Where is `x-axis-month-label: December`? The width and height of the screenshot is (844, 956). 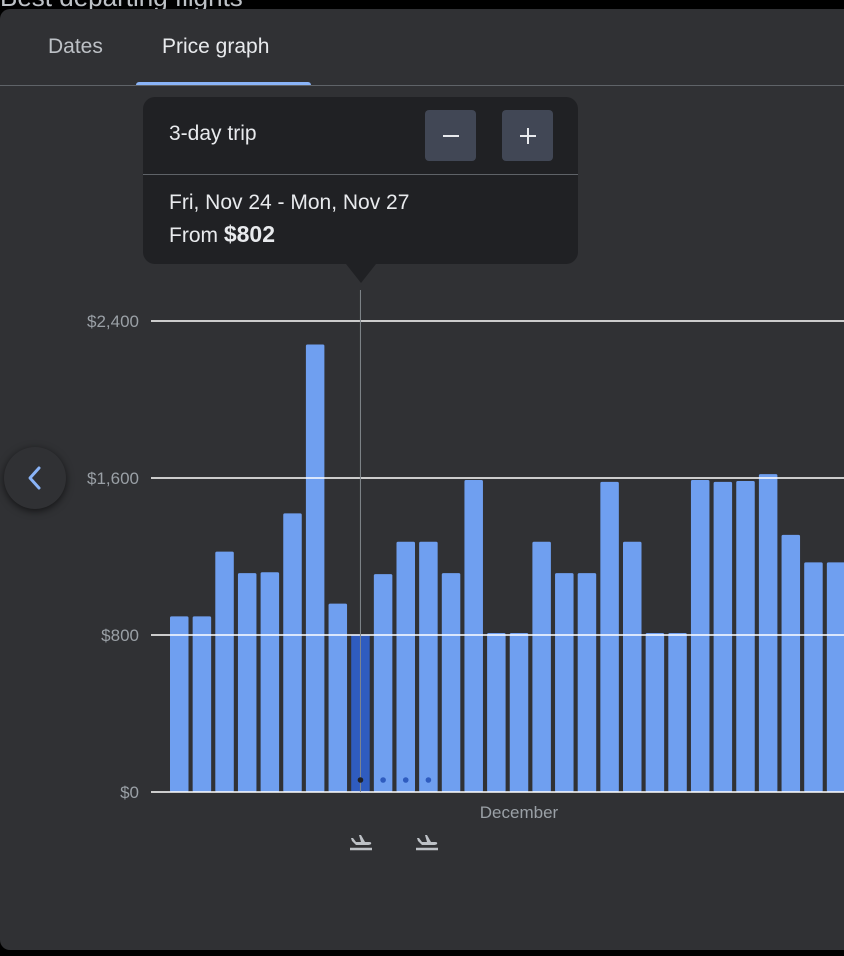 x-axis-month-label: December is located at coordinates (519, 812).